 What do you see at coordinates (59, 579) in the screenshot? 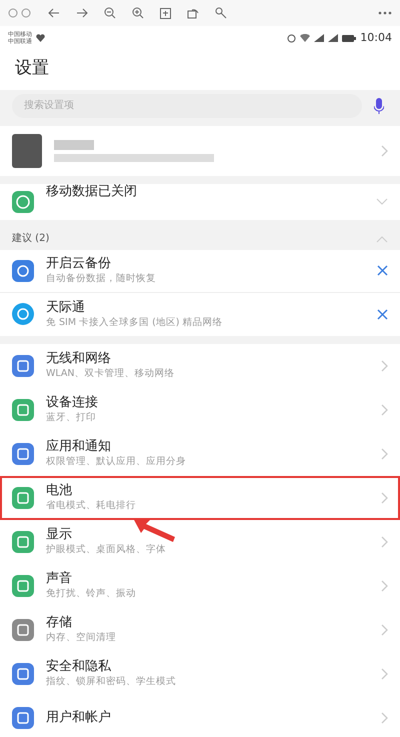
I see `settings-title: 声音` at bounding box center [59, 579].